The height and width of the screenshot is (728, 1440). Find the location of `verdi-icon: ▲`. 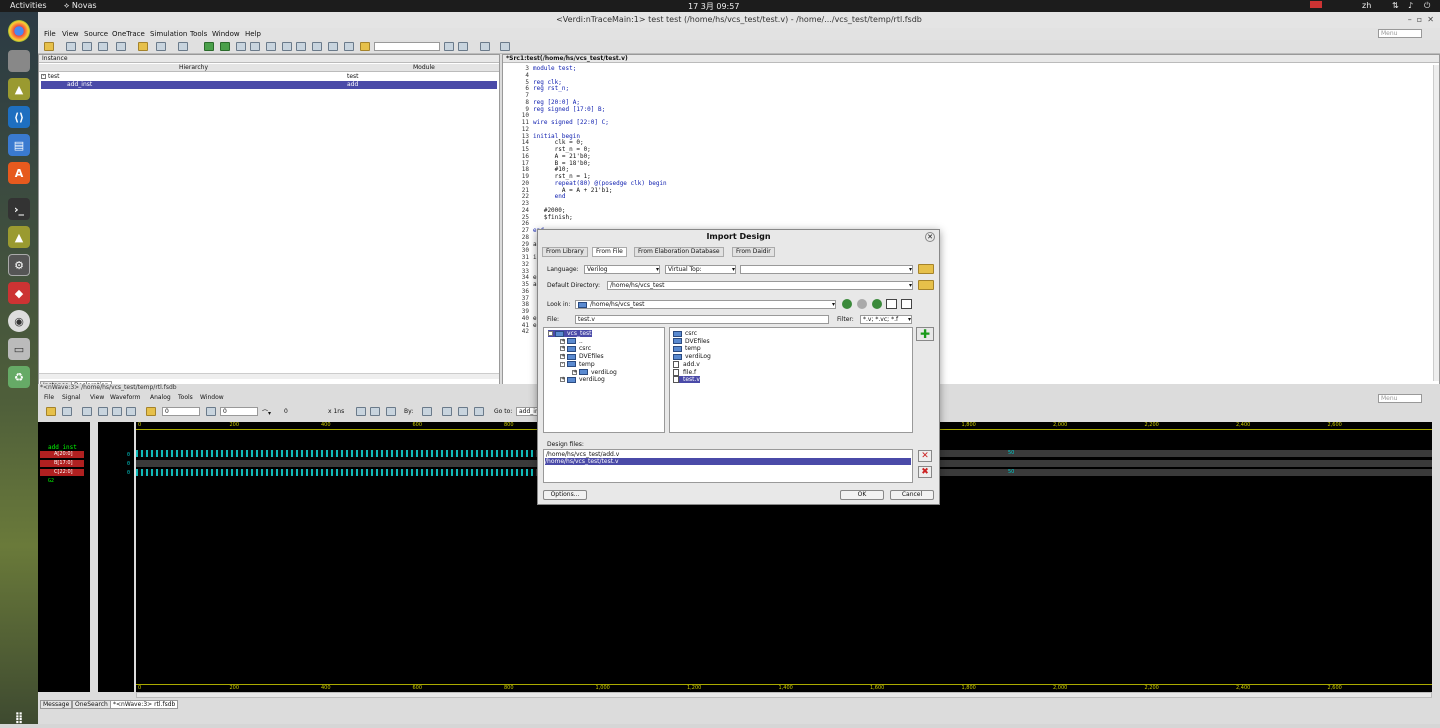

verdi-icon: ▲ is located at coordinates (19, 89).